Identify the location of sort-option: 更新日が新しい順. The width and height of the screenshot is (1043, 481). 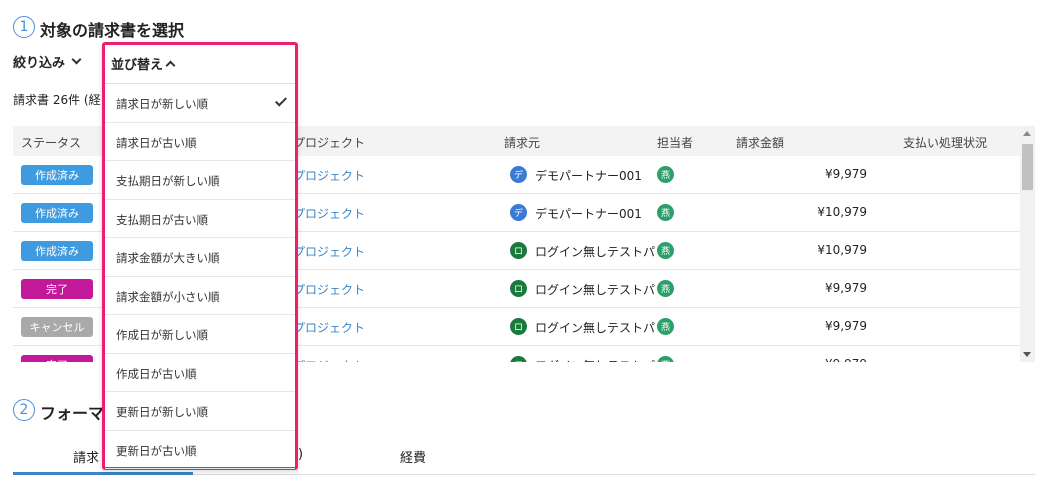
(200, 411).